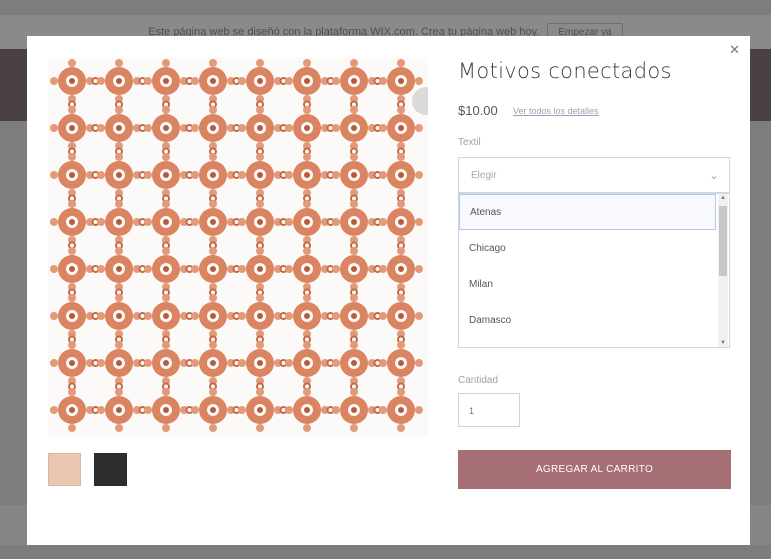  Describe the element at coordinates (469, 142) in the screenshot. I see `style-label: Textil` at that location.